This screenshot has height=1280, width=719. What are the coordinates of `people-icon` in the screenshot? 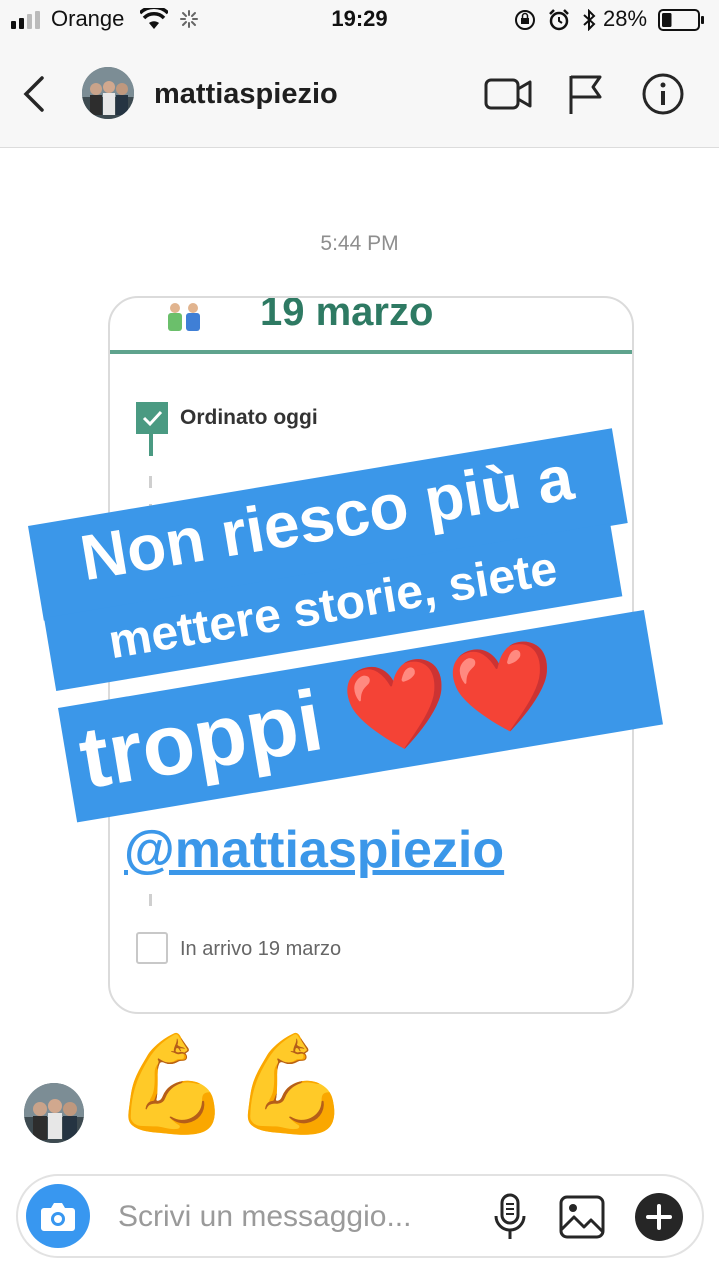 It's located at (184, 317).